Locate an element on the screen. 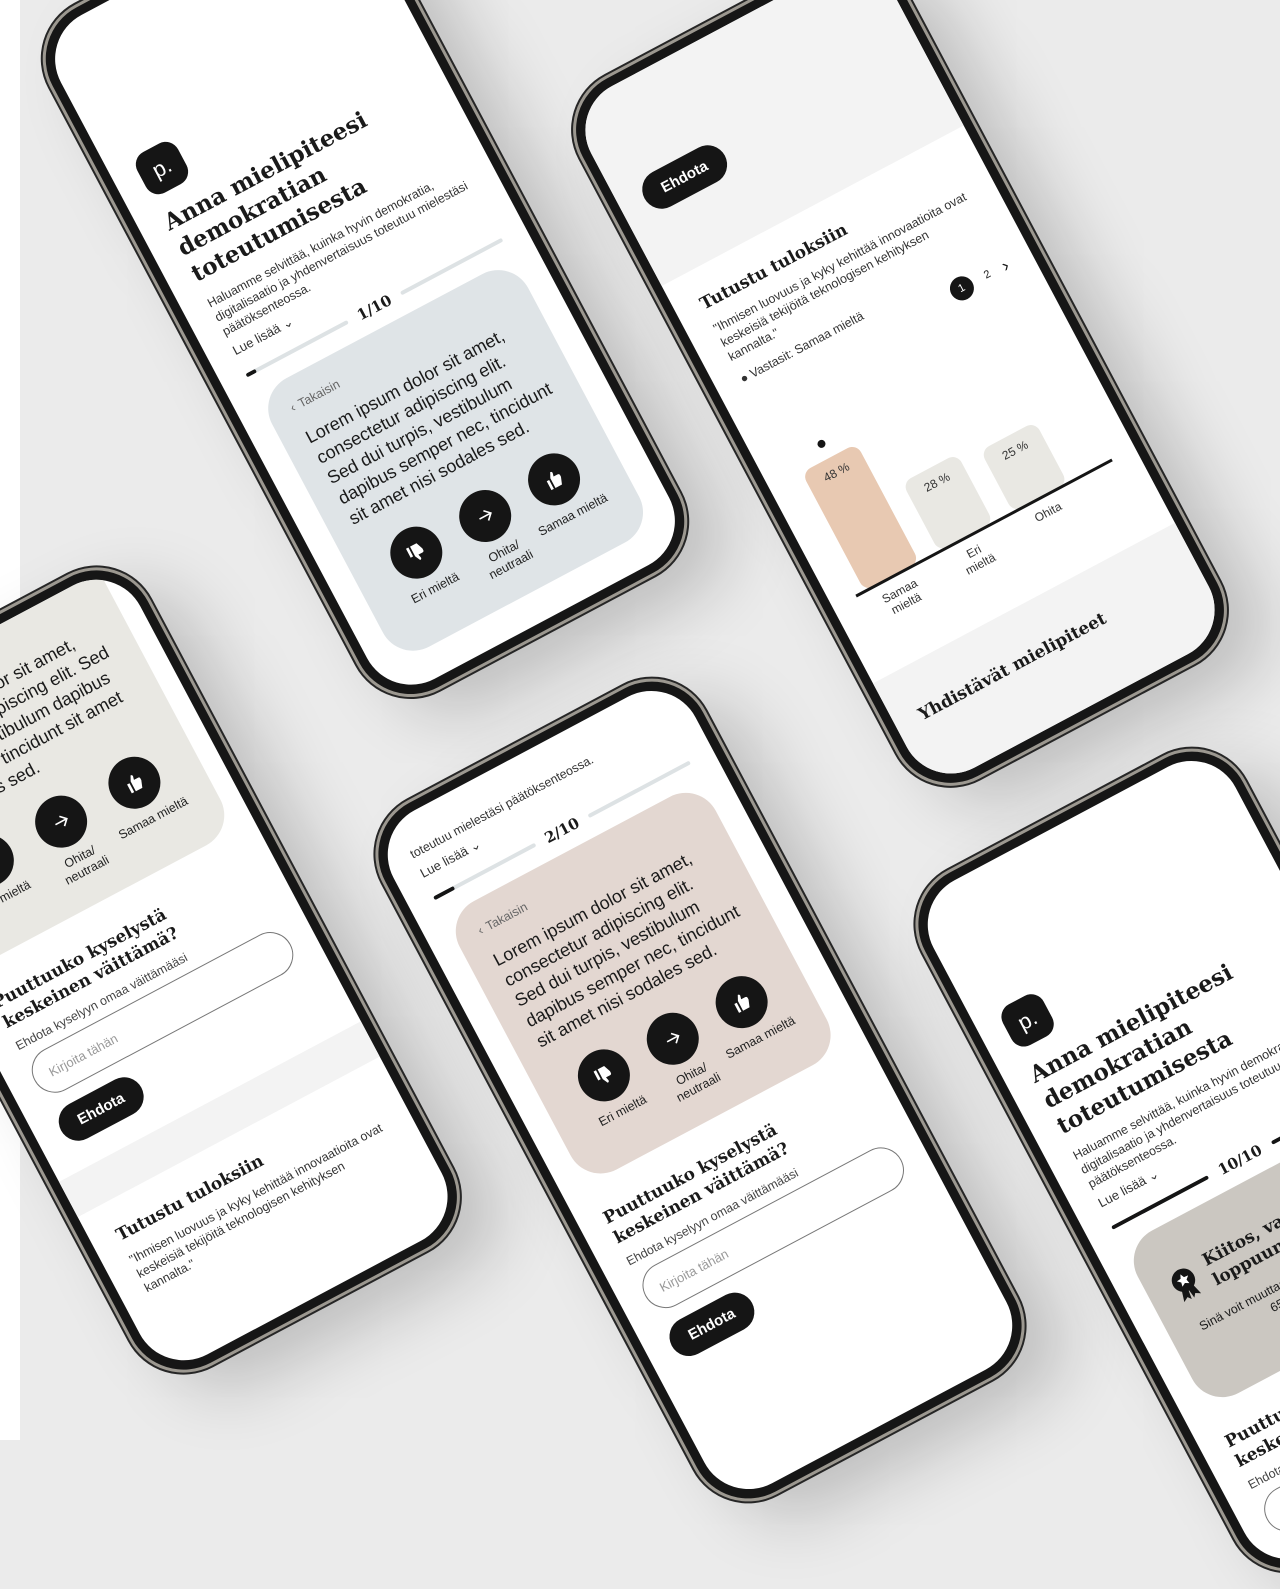 The height and width of the screenshot is (1589, 1280). bar-category-label-2: Ohita is located at coordinates (1048, 512).